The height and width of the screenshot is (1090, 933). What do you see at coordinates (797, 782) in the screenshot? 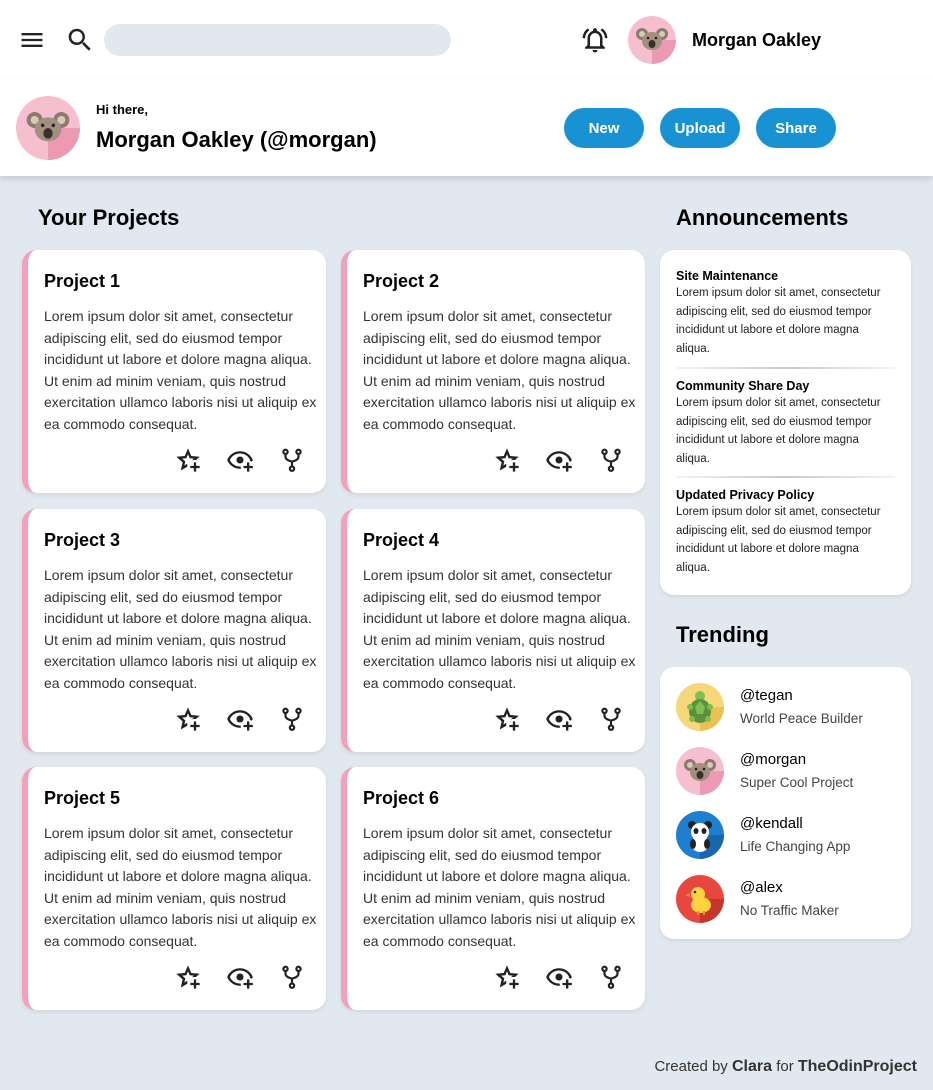
I see `trending-desc: Super Cool Project` at bounding box center [797, 782].